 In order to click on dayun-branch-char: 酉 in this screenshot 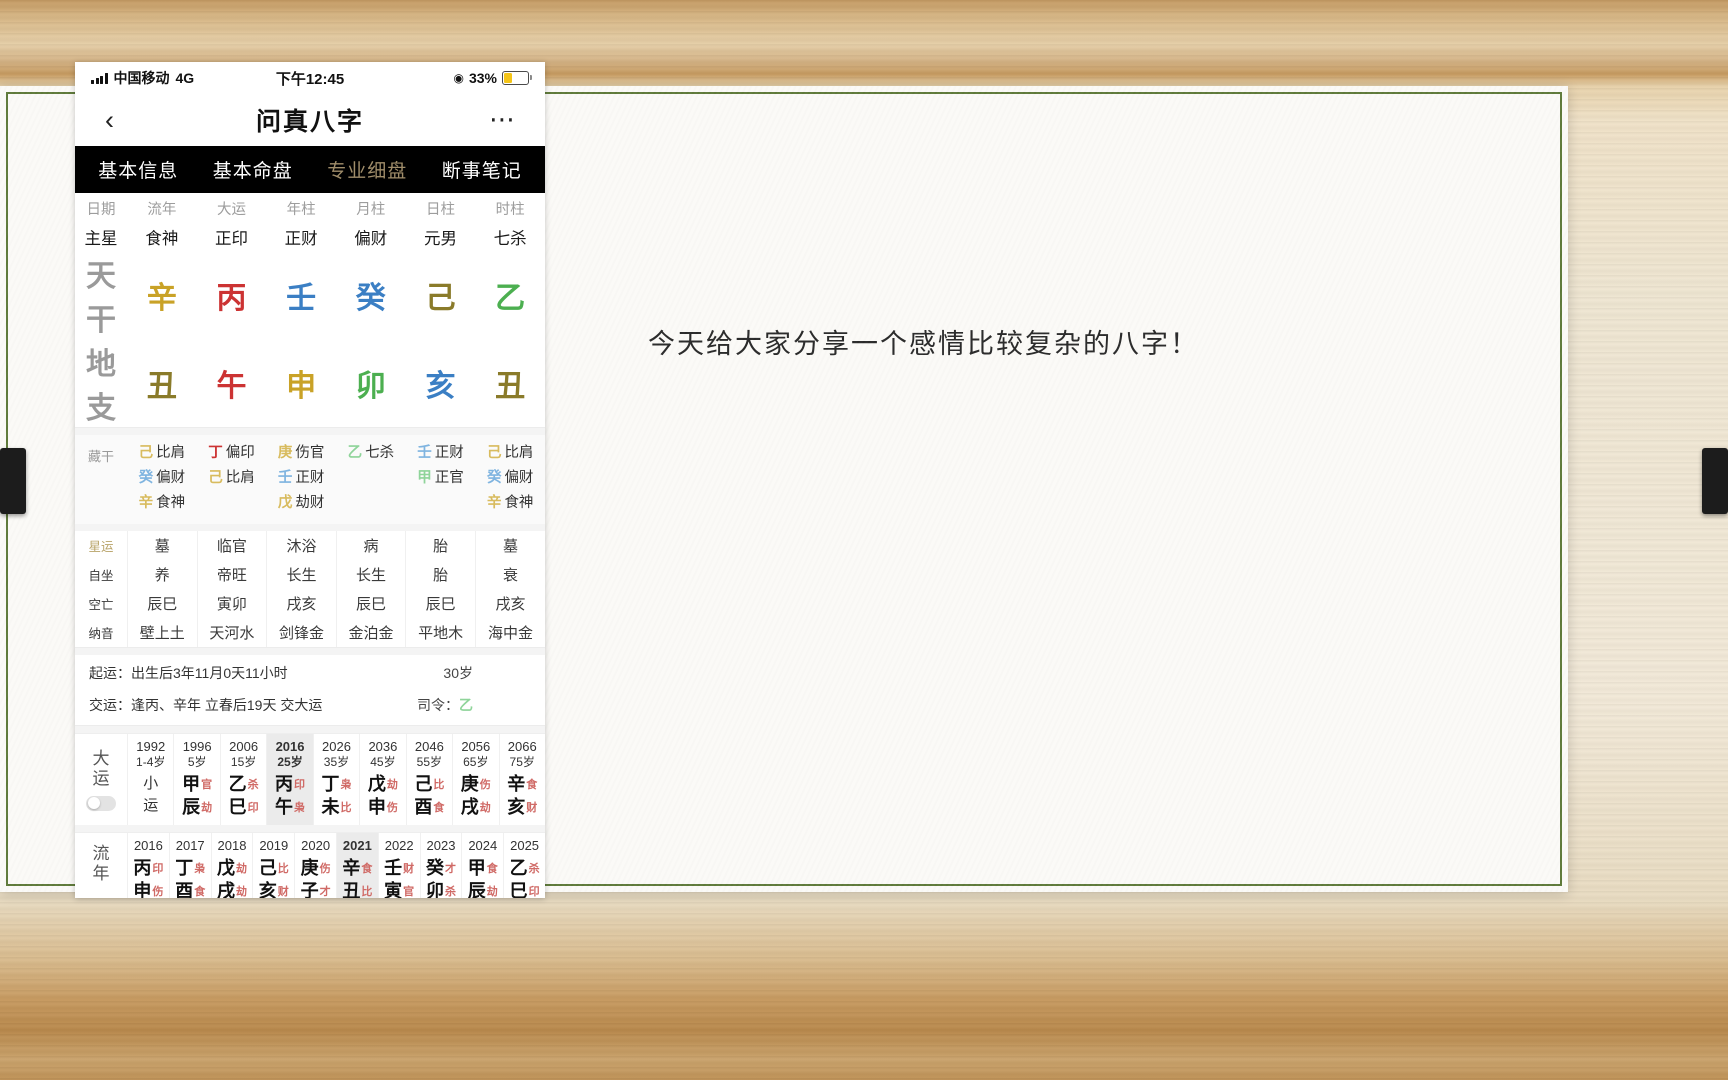, I will do `click(423, 807)`.